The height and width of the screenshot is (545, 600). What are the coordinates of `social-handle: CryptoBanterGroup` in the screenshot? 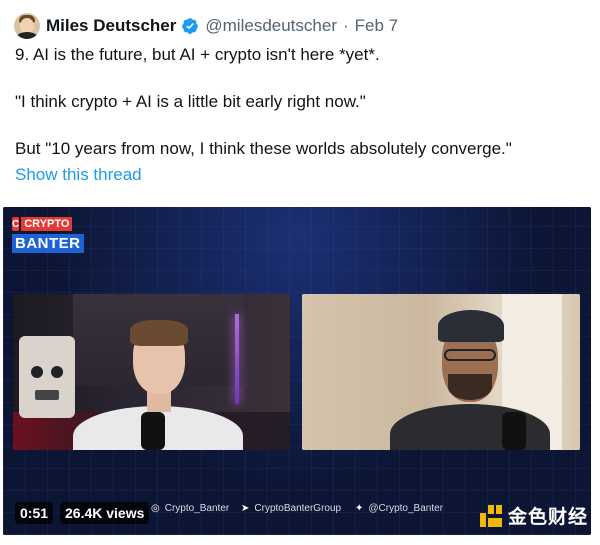 It's located at (298, 508).